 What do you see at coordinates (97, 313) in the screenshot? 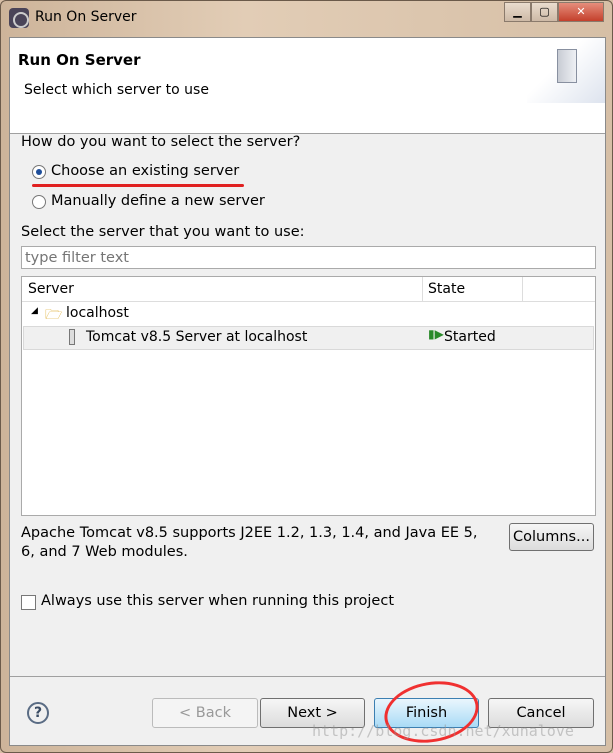
I see `group-label: localhost` at bounding box center [97, 313].